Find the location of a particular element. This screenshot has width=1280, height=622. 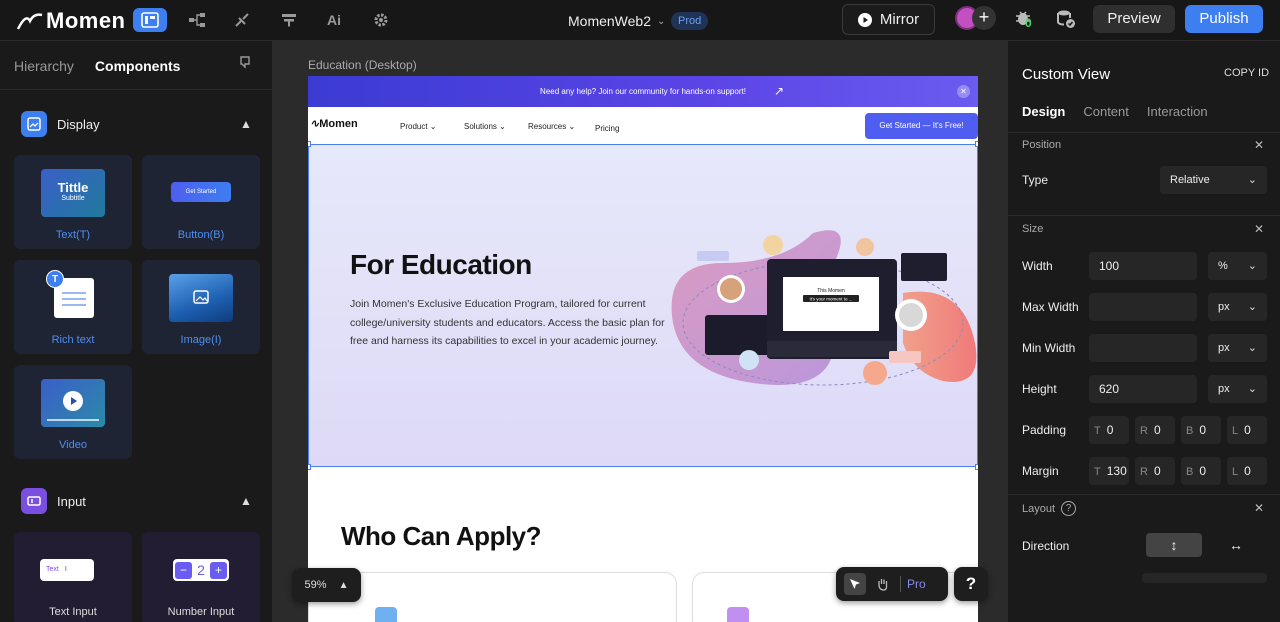

ai-icon: Ai is located at coordinates (335, 20).